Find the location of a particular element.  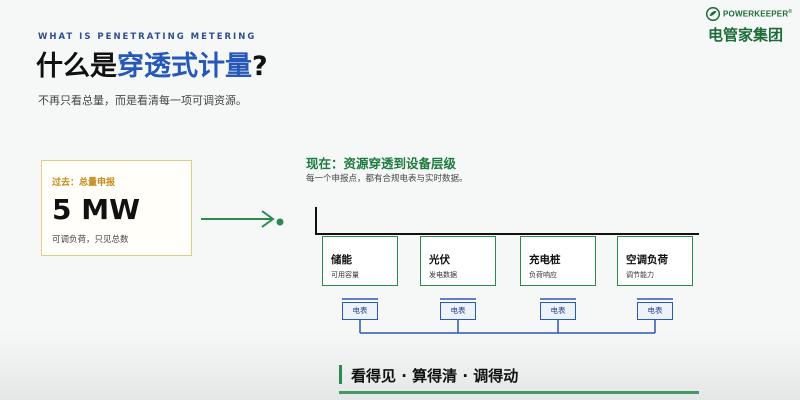

device-name: 储能 is located at coordinates (341, 260).